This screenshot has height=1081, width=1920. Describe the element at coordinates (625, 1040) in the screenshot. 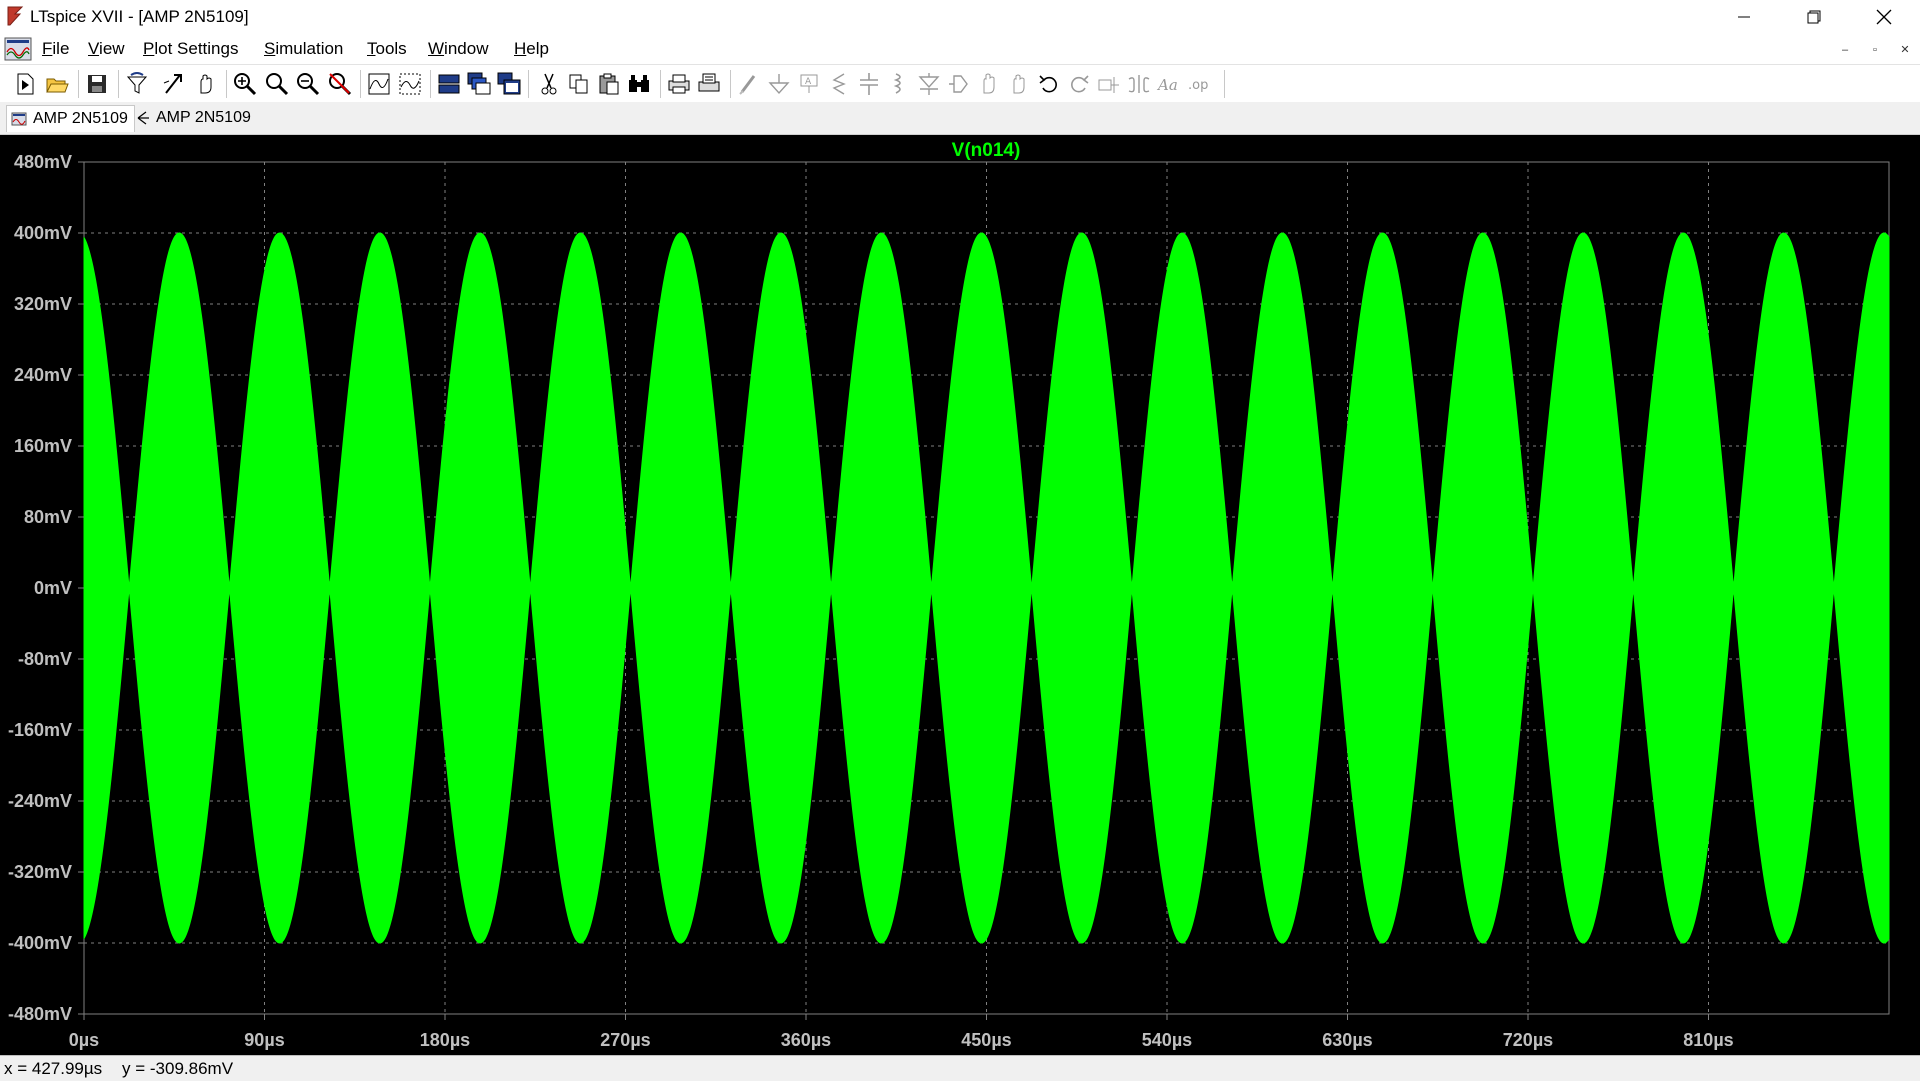

I see `x-tick-label: 270µs` at that location.